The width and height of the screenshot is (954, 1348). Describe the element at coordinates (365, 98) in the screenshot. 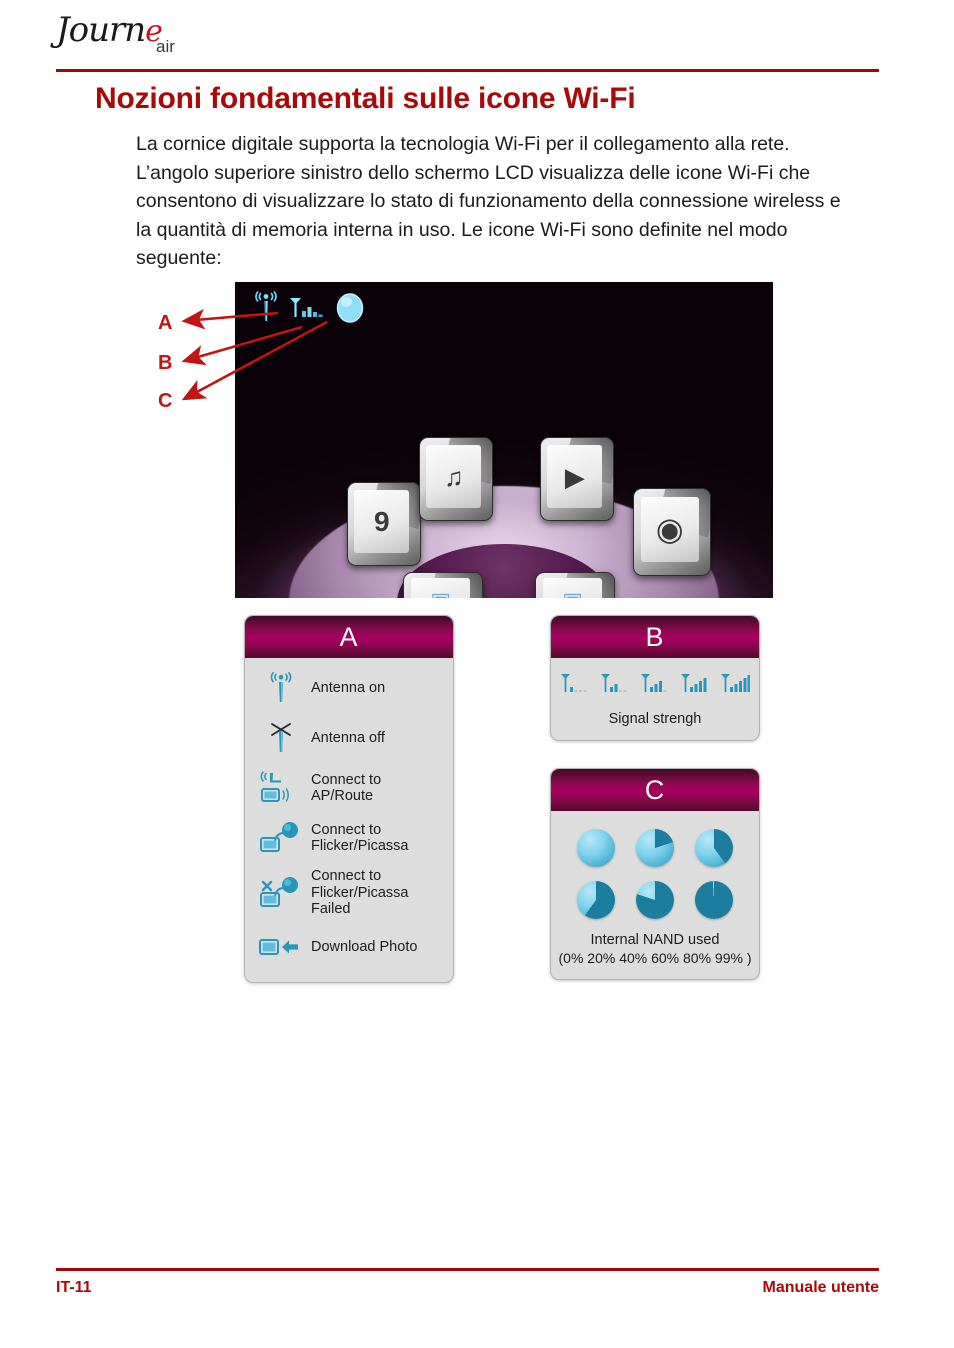

I see `page-title: Nozioni fondamentali sulle icone Wi-Fi` at that location.